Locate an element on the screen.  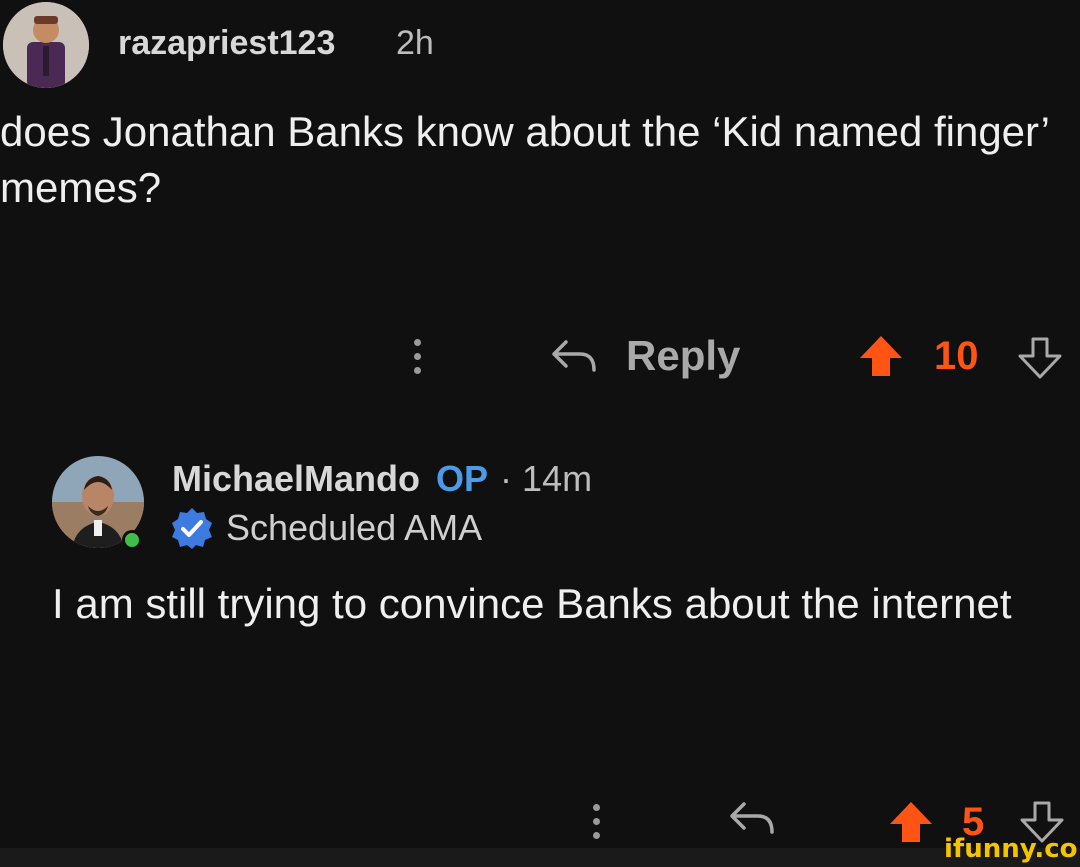
reply-button: Reply is located at coordinates (645, 356).